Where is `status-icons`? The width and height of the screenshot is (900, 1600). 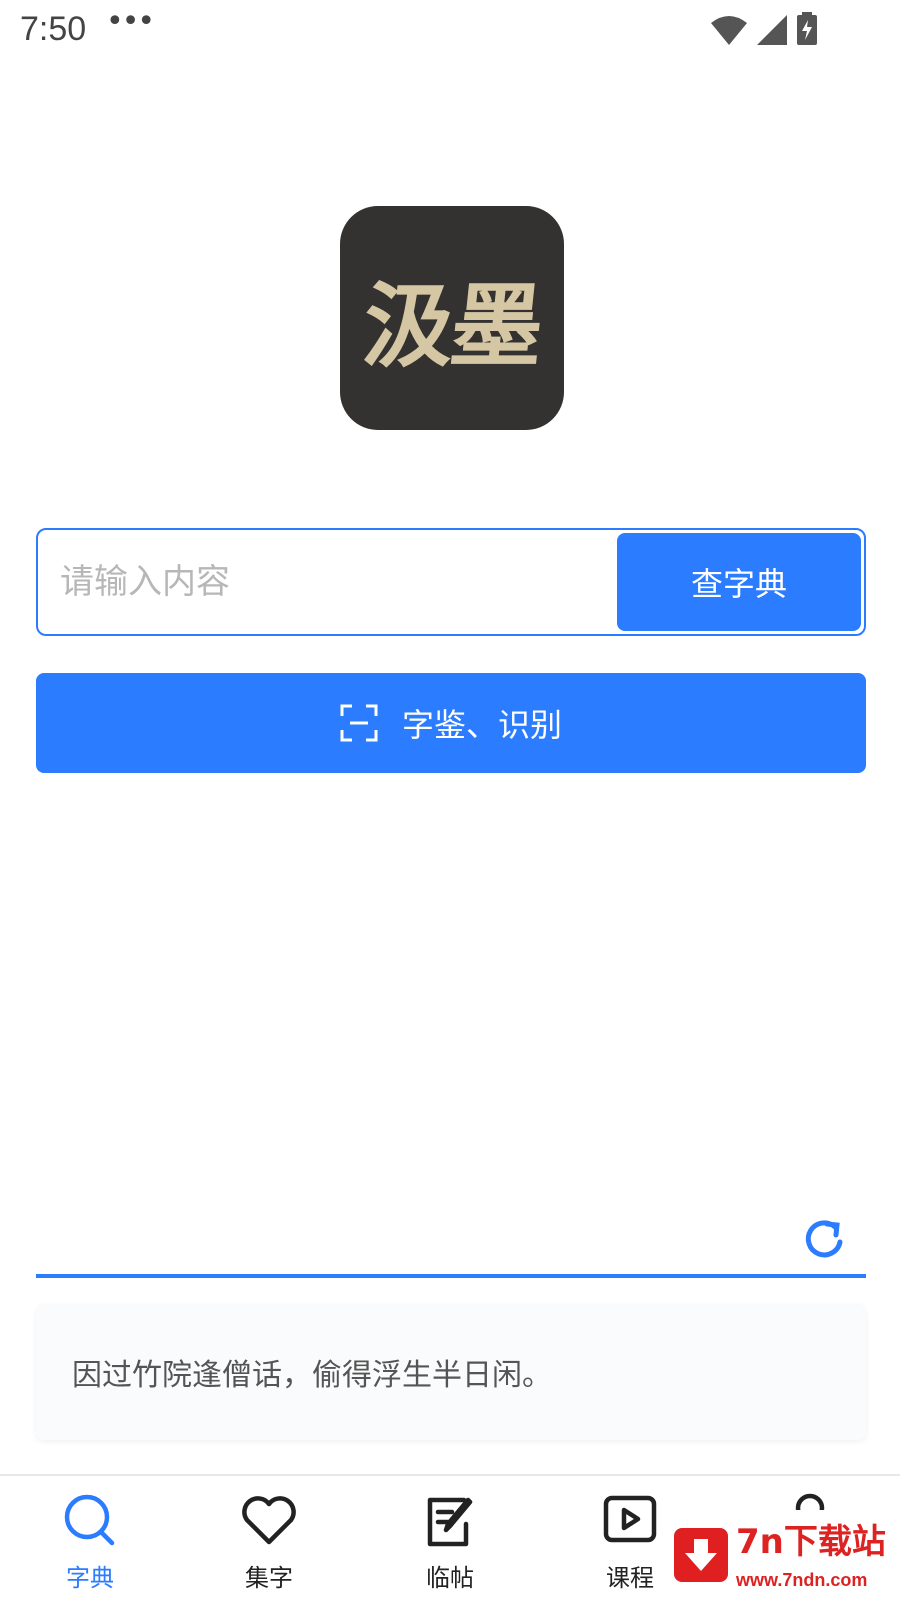
status-icons is located at coordinates (764, 29).